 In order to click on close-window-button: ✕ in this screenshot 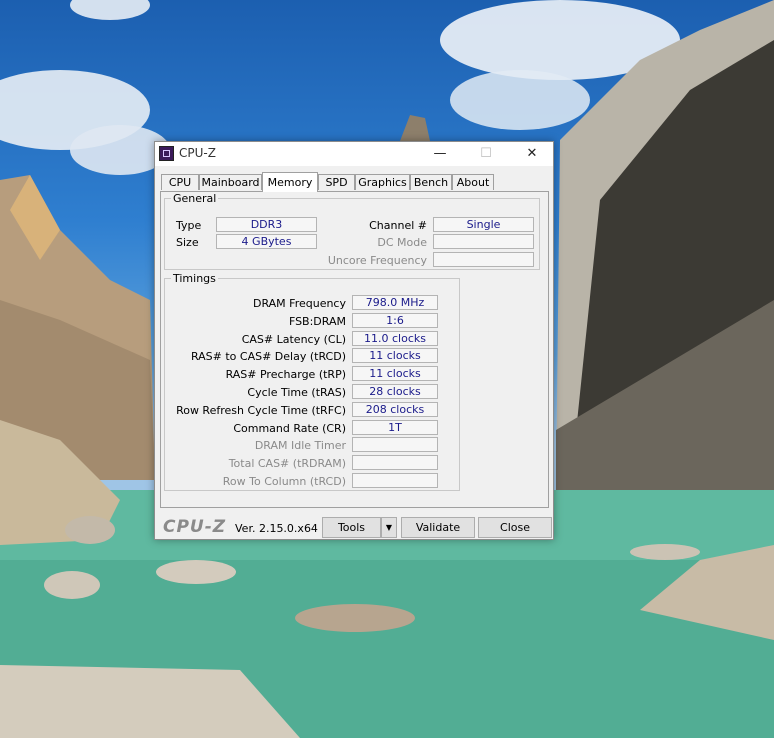, I will do `click(532, 154)`.